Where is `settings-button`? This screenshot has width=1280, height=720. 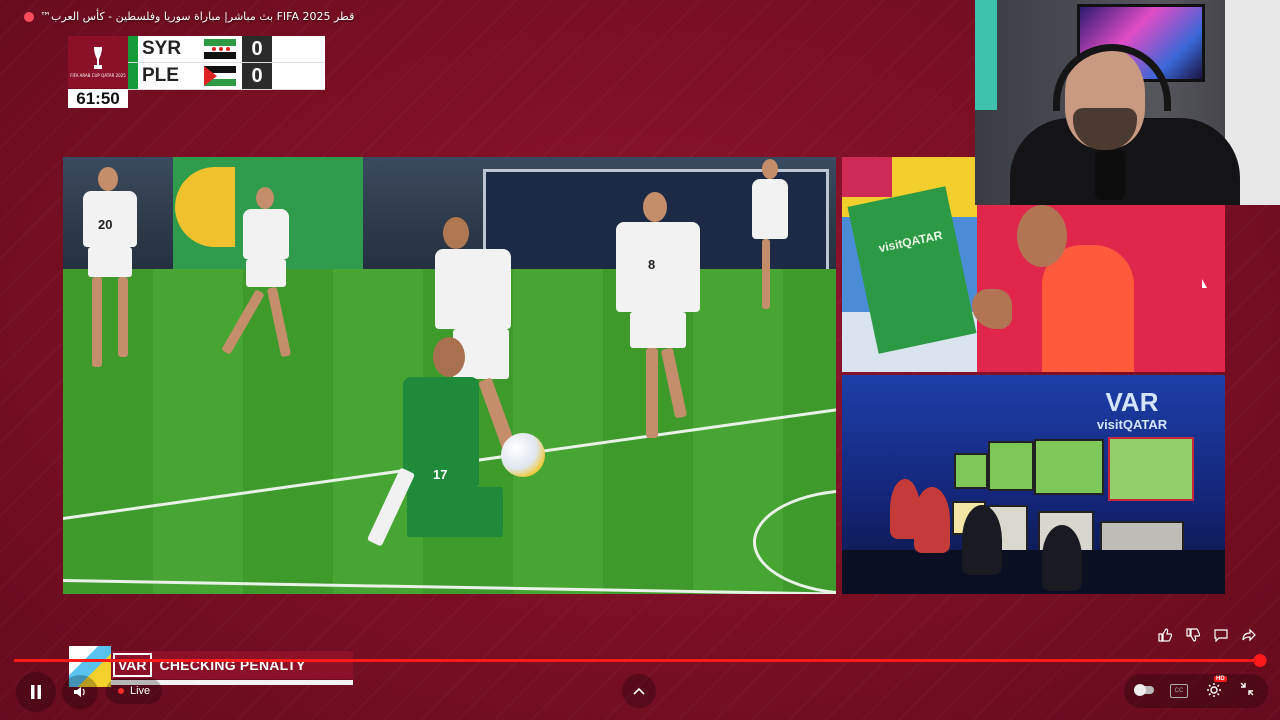 settings-button is located at coordinates (1214, 692).